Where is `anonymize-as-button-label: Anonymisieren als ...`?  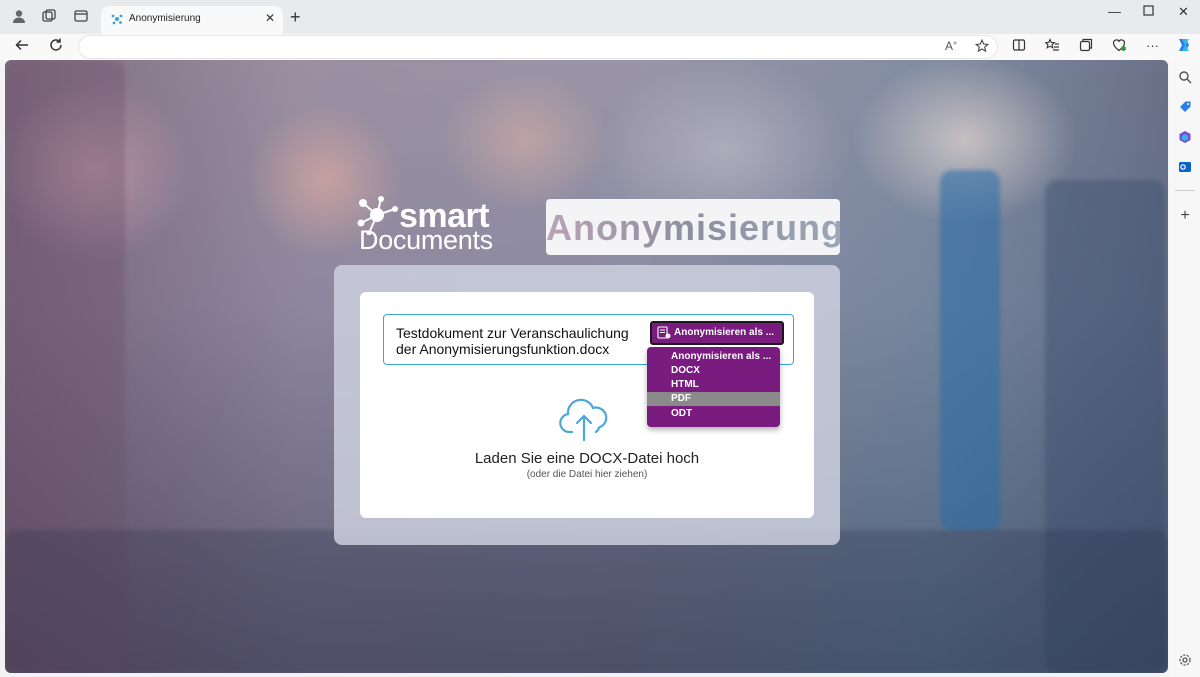
anonymize-as-button-label: Anonymisieren als ... is located at coordinates (724, 332).